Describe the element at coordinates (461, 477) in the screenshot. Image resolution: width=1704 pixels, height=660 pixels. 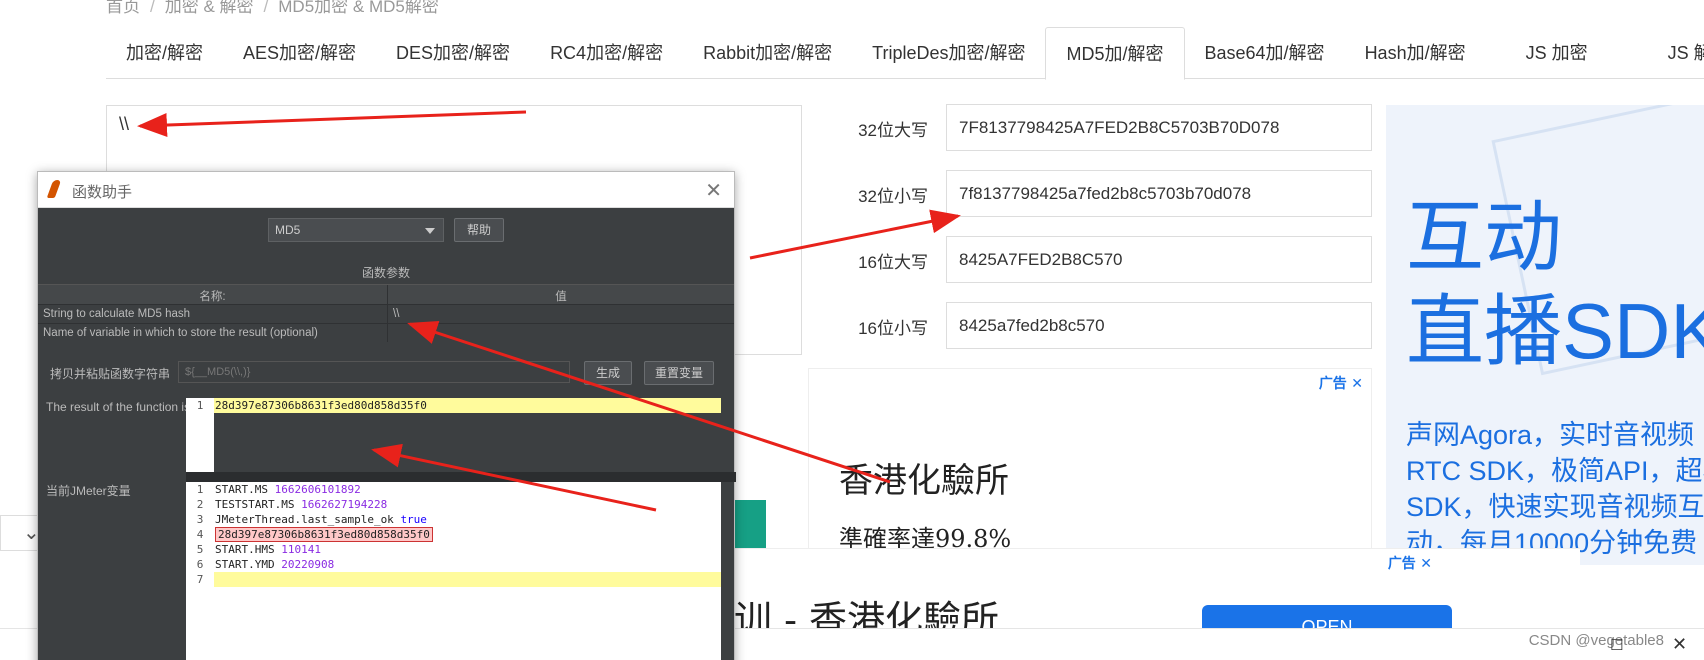
I see `splitter` at that location.